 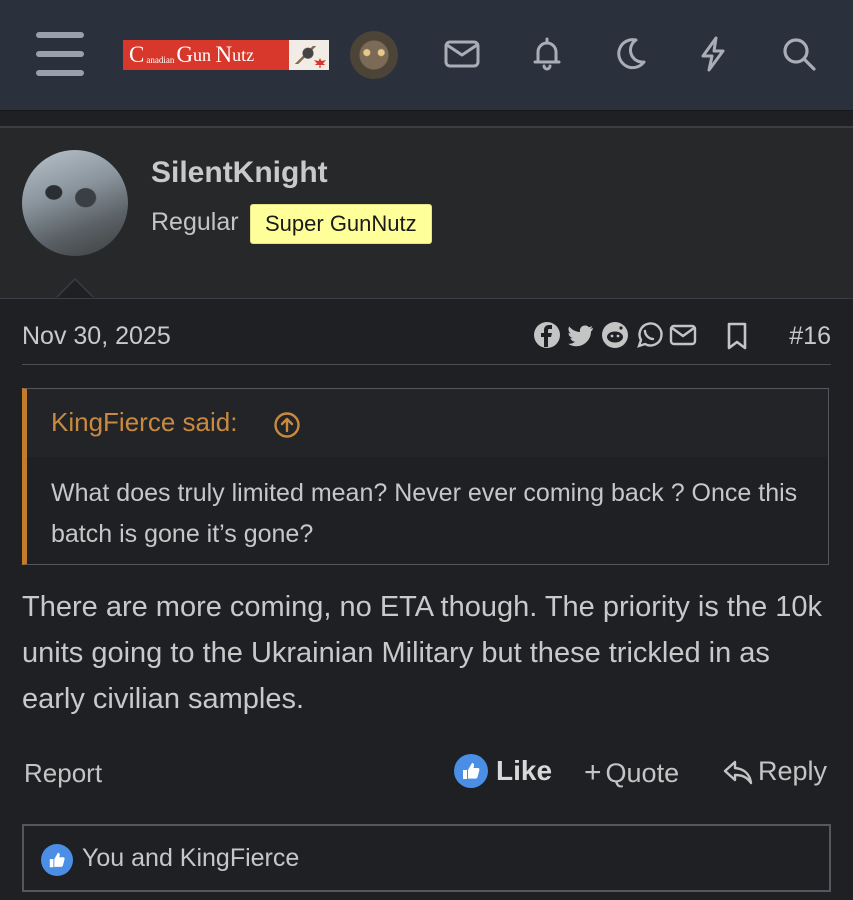 I want to click on email-icon, so click(x=684, y=336).